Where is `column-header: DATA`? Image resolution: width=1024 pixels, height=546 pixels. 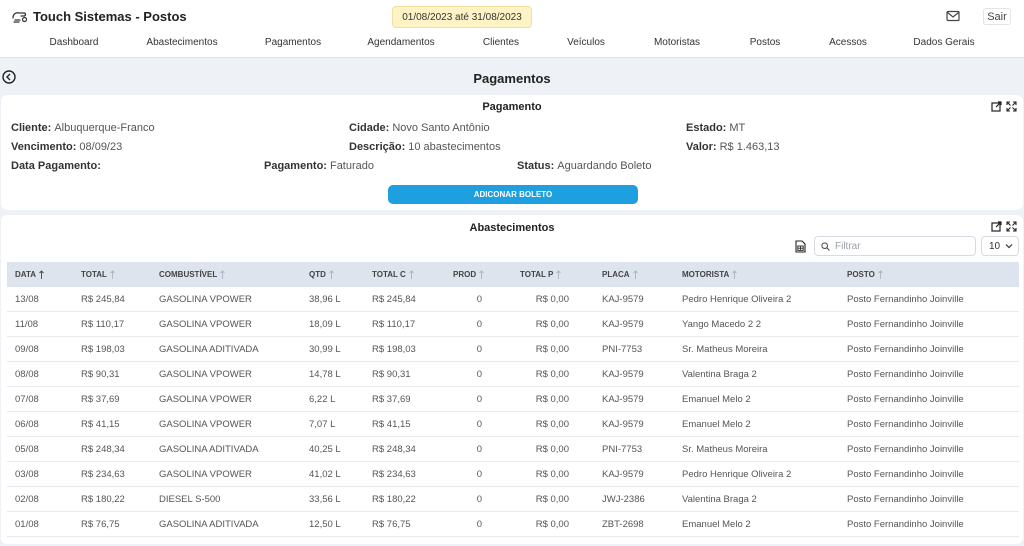
column-header: DATA is located at coordinates (29, 274).